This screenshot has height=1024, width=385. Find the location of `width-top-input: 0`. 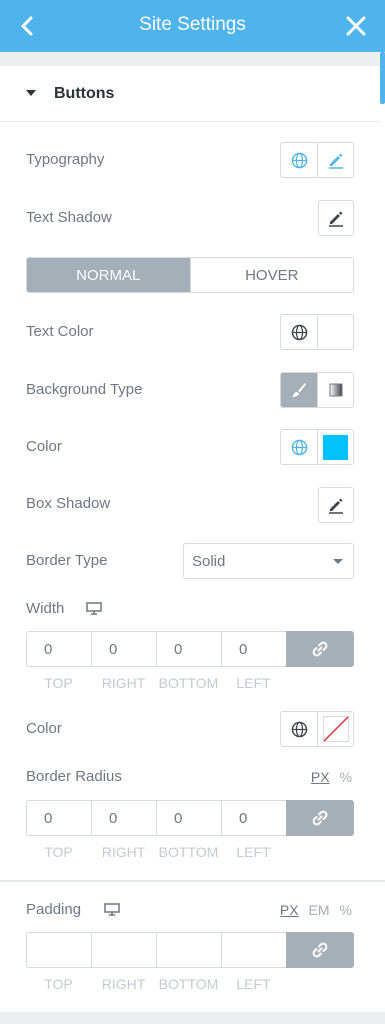

width-top-input: 0 is located at coordinates (58, 649).